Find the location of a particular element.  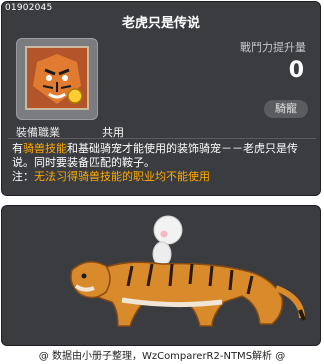

note-label: 注： is located at coordinates (23, 176).